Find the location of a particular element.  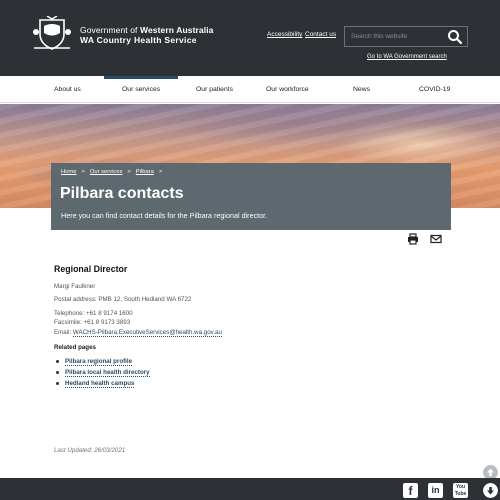

wa-government-search-link: Go to WA Government search is located at coordinates (407, 57).